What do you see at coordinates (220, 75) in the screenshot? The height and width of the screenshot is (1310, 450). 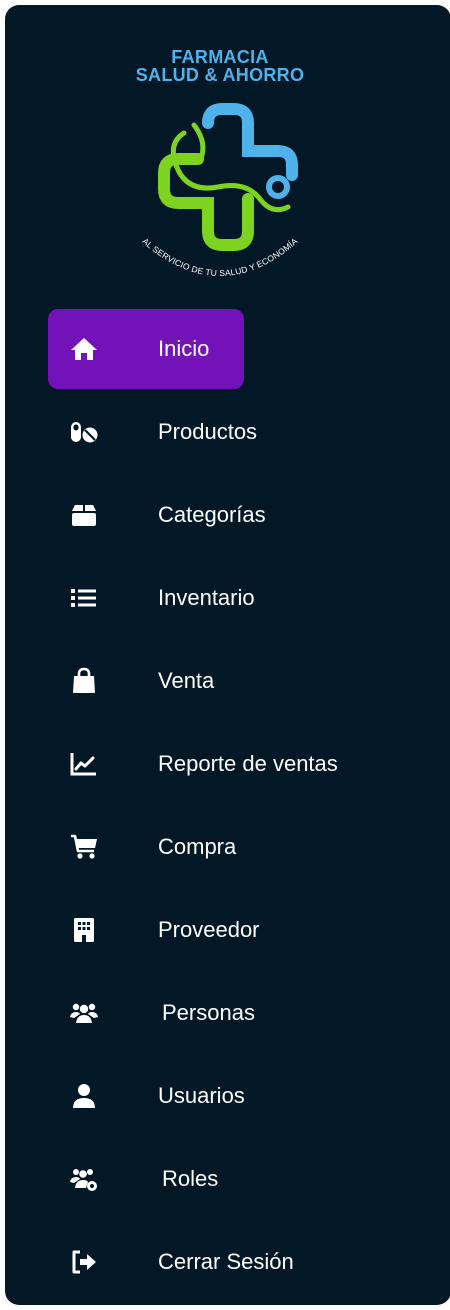 I see `brand-name-line-2: SALUD & AHORRO` at bounding box center [220, 75].